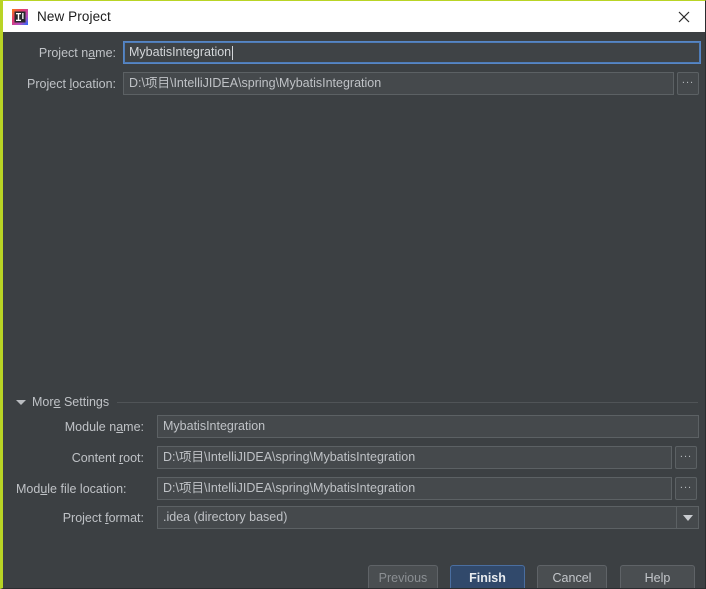 The width and height of the screenshot is (706, 589). I want to click on module-name-input: MybatisIntegration, so click(428, 426).